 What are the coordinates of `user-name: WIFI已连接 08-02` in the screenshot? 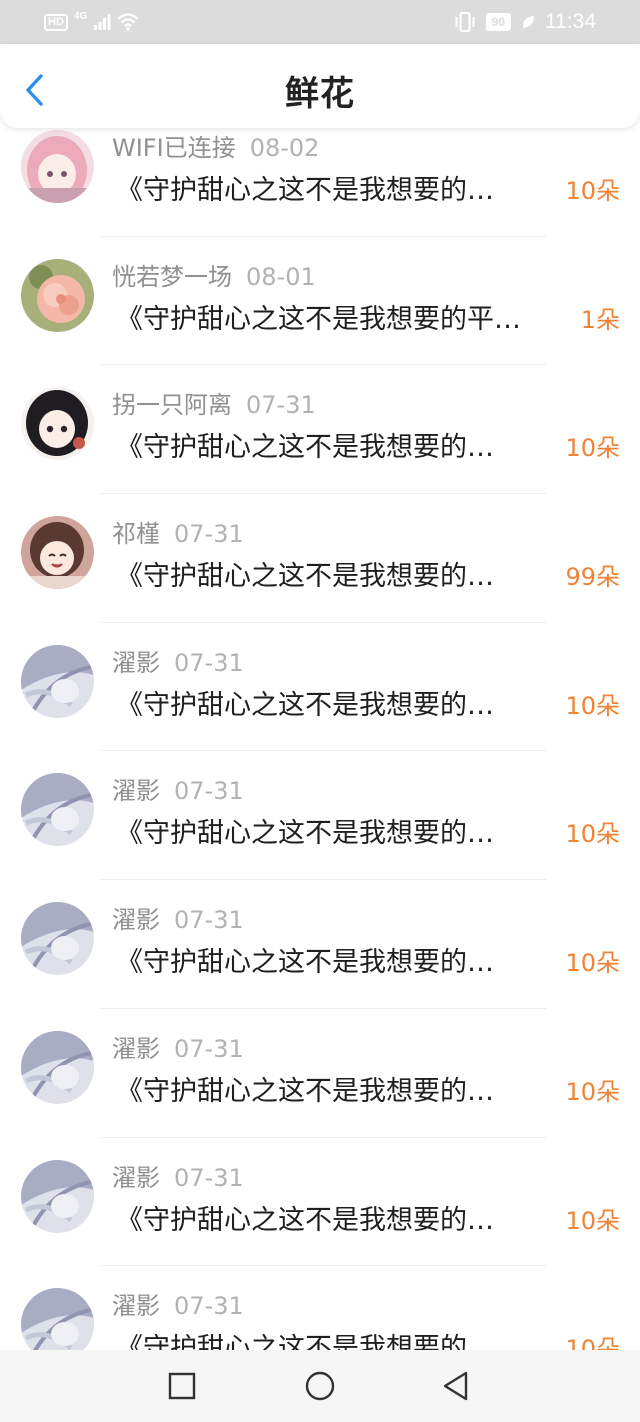 It's located at (215, 145).